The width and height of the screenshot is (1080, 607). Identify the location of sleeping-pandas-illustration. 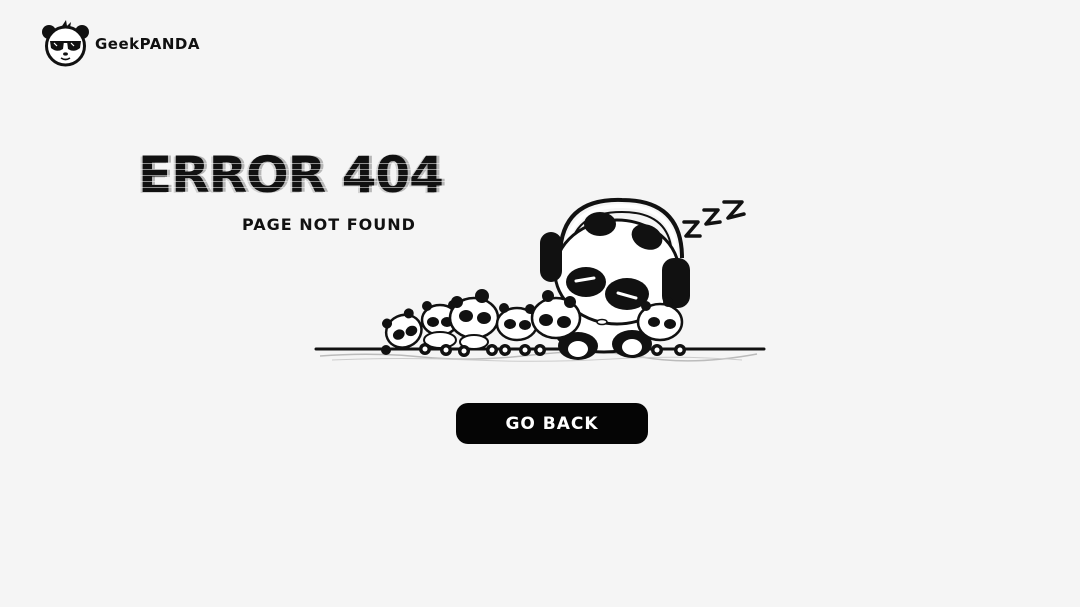
(540, 279).